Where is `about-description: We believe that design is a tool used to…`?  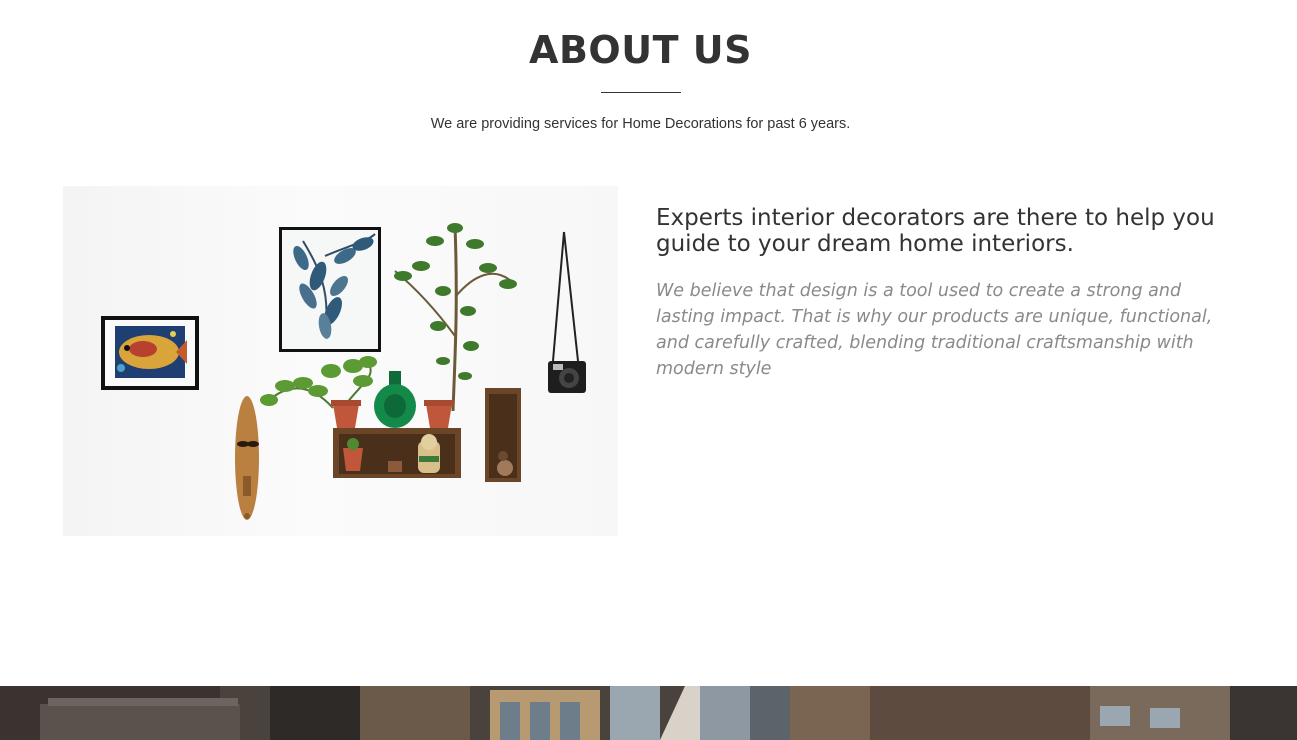
about-description: We believe that design is a tool used to… is located at coordinates (934, 330).